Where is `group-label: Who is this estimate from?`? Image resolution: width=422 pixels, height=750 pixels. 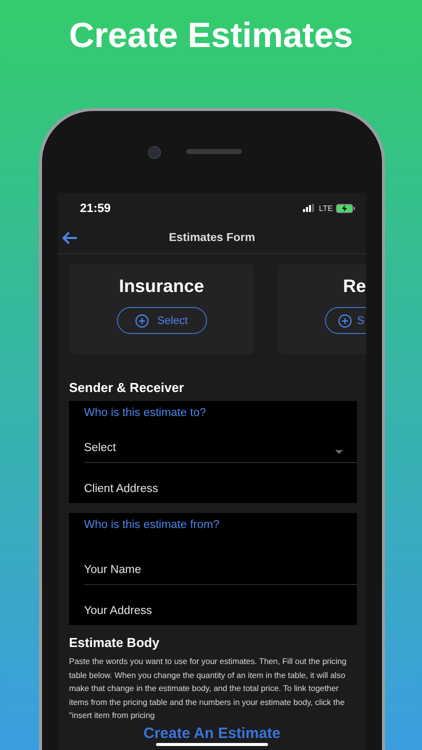 group-label: Who is this estimate from? is located at coordinates (152, 526).